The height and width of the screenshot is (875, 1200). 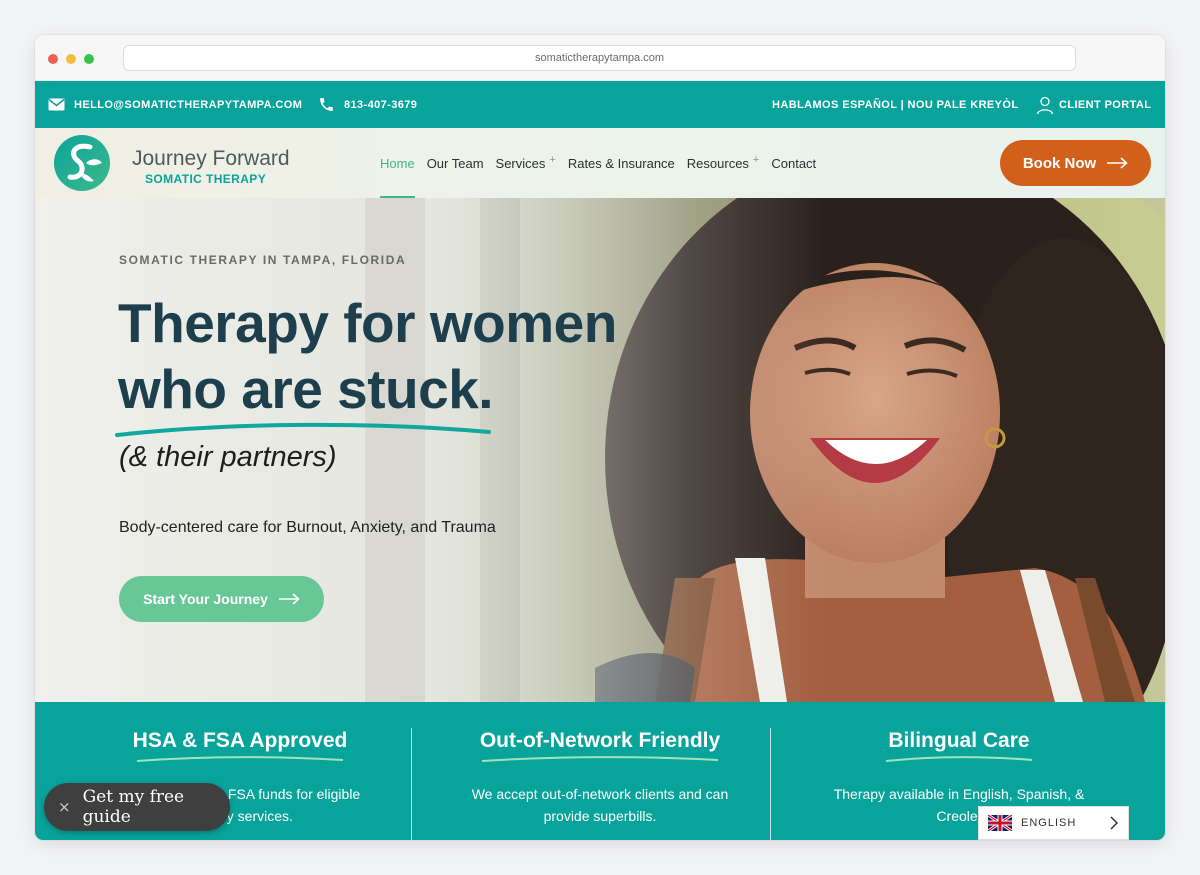 I want to click on nav-home: Home, so click(x=397, y=163).